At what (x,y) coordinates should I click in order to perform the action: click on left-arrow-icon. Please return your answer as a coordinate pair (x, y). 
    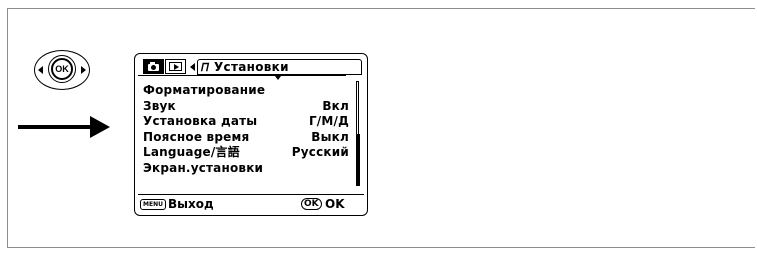
    Looking at the image, I should click on (40, 70).